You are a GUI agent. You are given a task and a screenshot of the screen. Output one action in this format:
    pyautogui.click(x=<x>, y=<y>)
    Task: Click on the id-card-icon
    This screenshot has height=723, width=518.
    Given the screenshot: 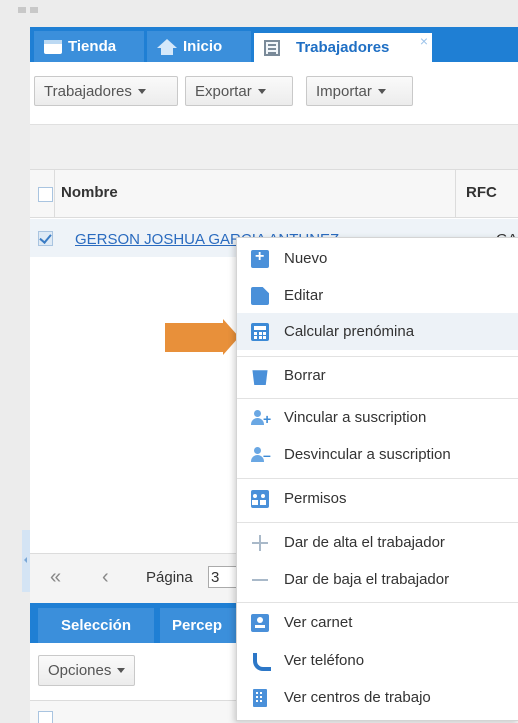 What is the action you would take?
    pyautogui.click(x=260, y=623)
    